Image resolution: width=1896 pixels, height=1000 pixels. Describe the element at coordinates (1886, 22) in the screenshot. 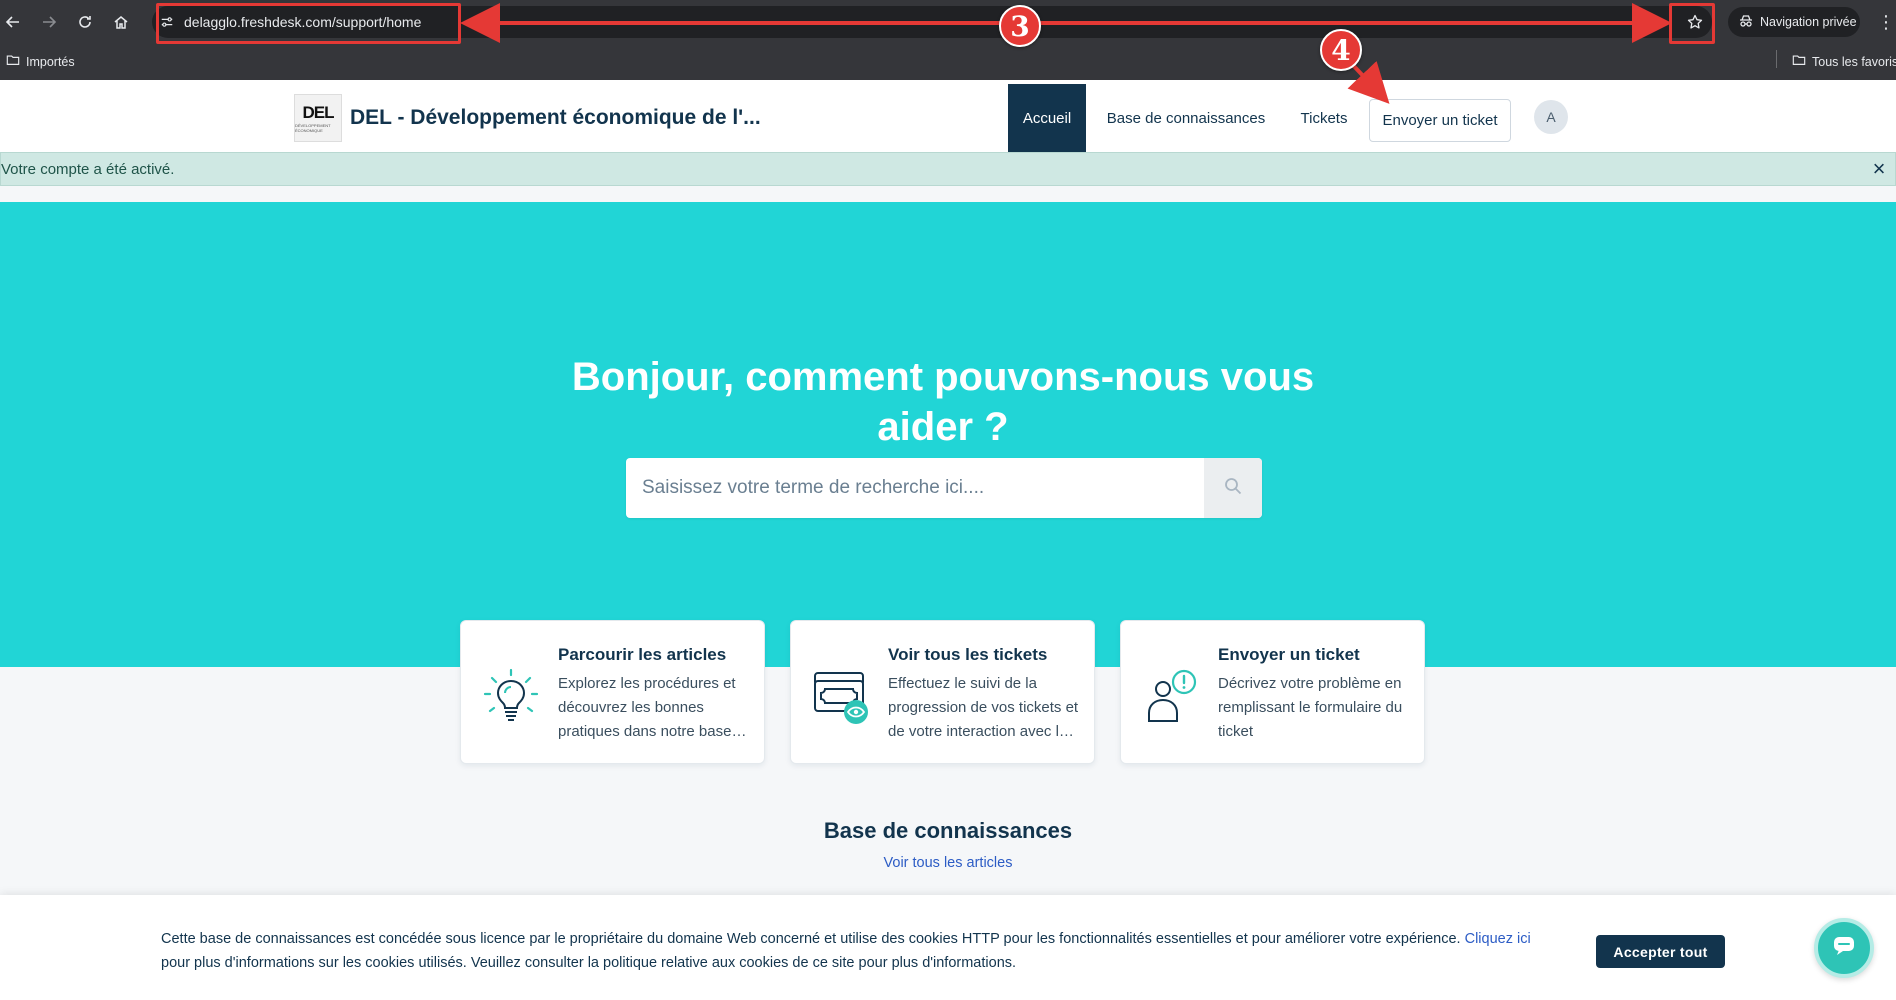

I see `menu-icon: ⋮` at that location.